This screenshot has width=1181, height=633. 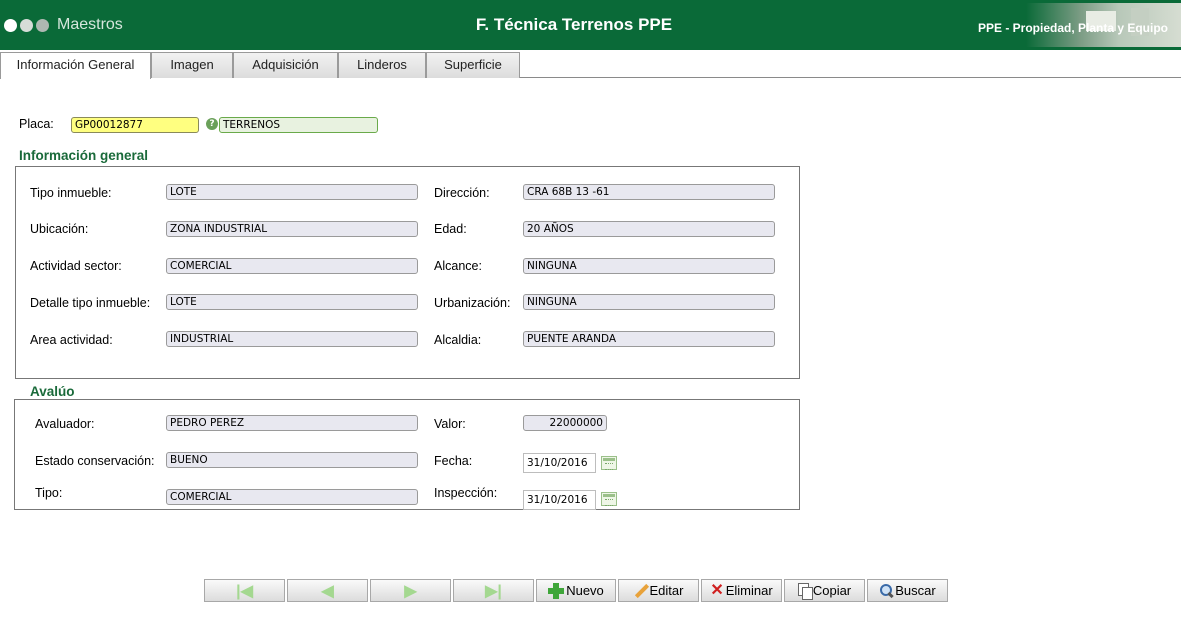 What do you see at coordinates (84, 155) in the screenshot?
I see `section-informacion-general-title: Información general` at bounding box center [84, 155].